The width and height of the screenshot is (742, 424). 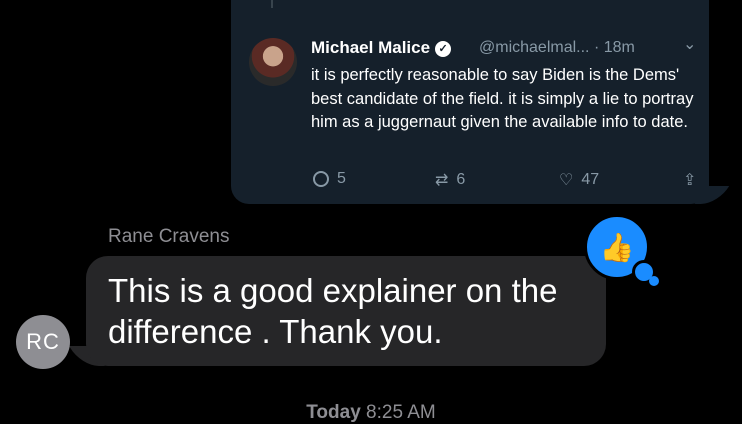 What do you see at coordinates (444, 1) in the screenshot?
I see `prev-retweet-count: 18` at bounding box center [444, 1].